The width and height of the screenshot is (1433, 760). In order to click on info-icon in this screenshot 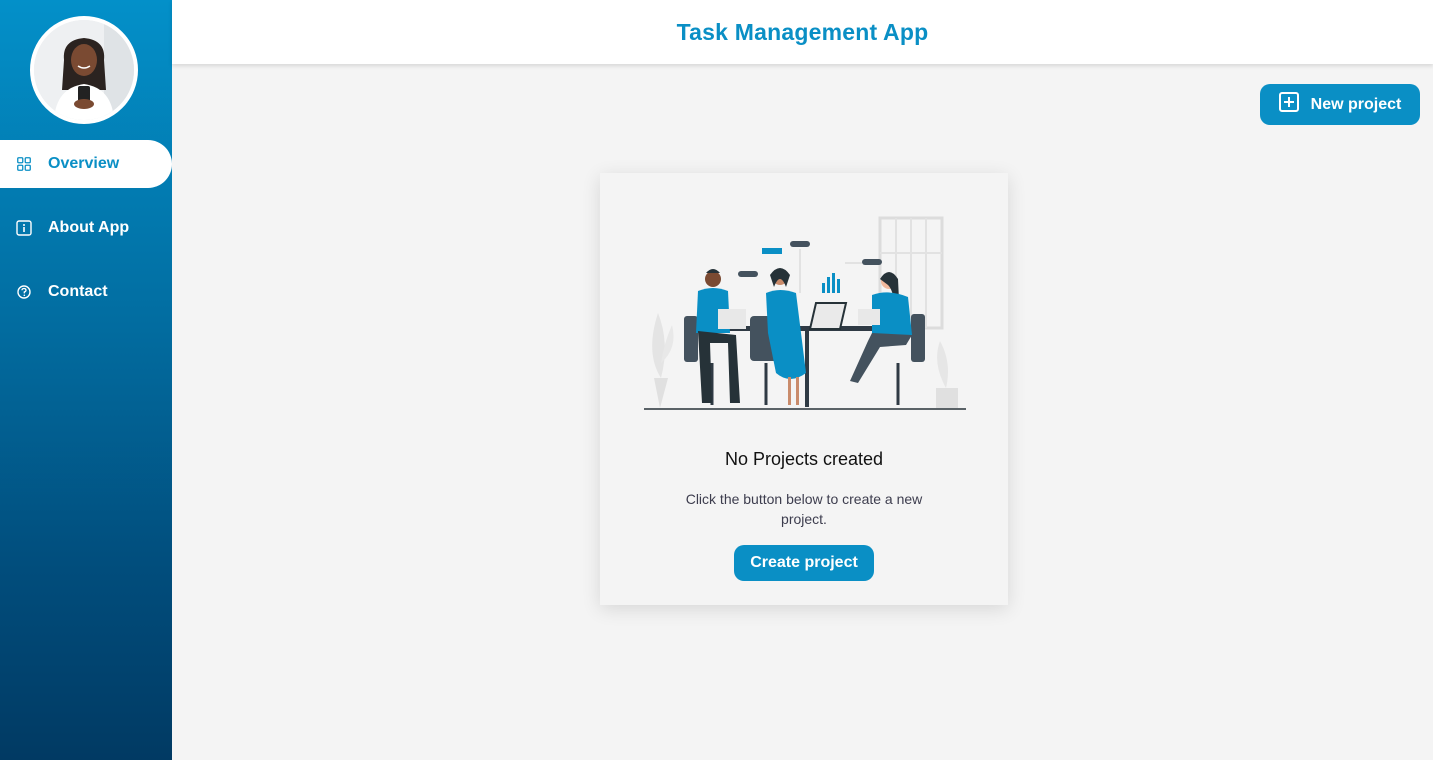, I will do `click(24, 228)`.